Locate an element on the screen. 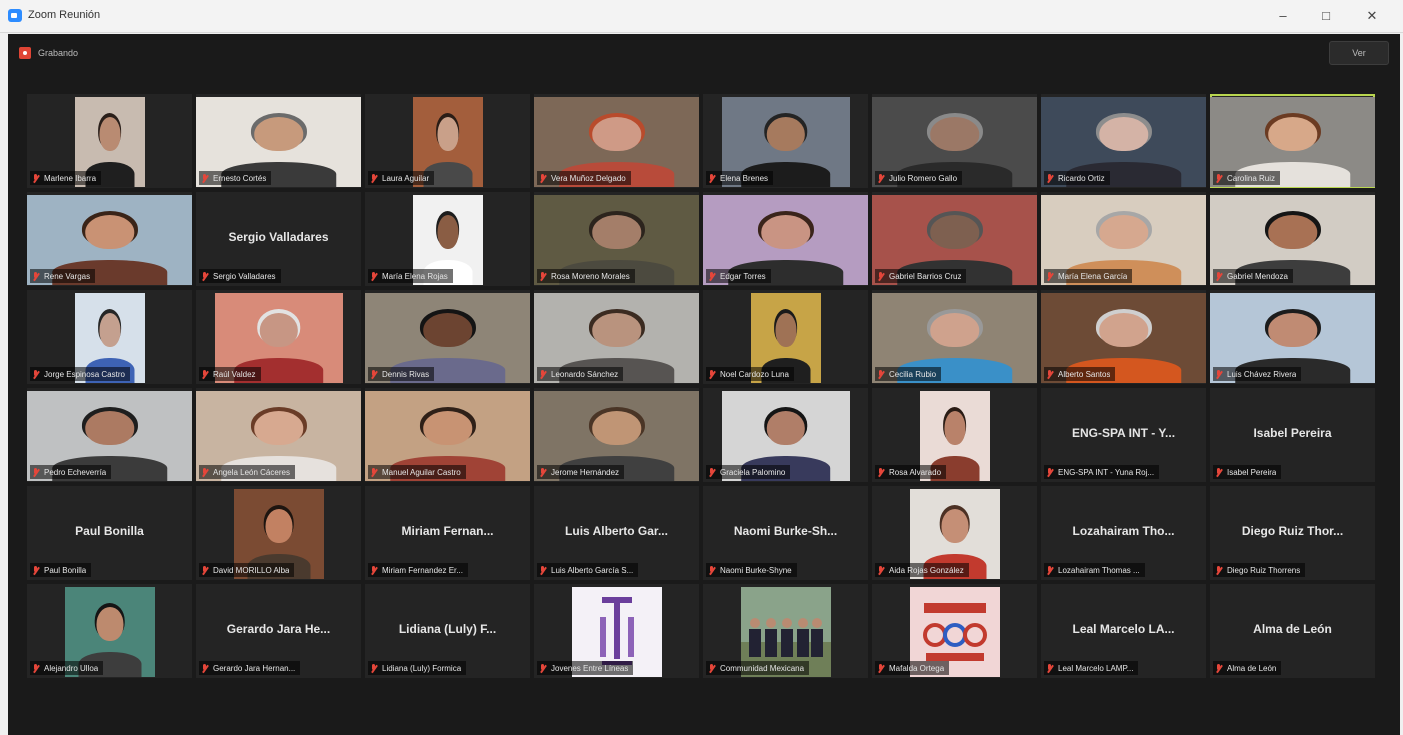  participant-name: Elena Brenes is located at coordinates (744, 178).